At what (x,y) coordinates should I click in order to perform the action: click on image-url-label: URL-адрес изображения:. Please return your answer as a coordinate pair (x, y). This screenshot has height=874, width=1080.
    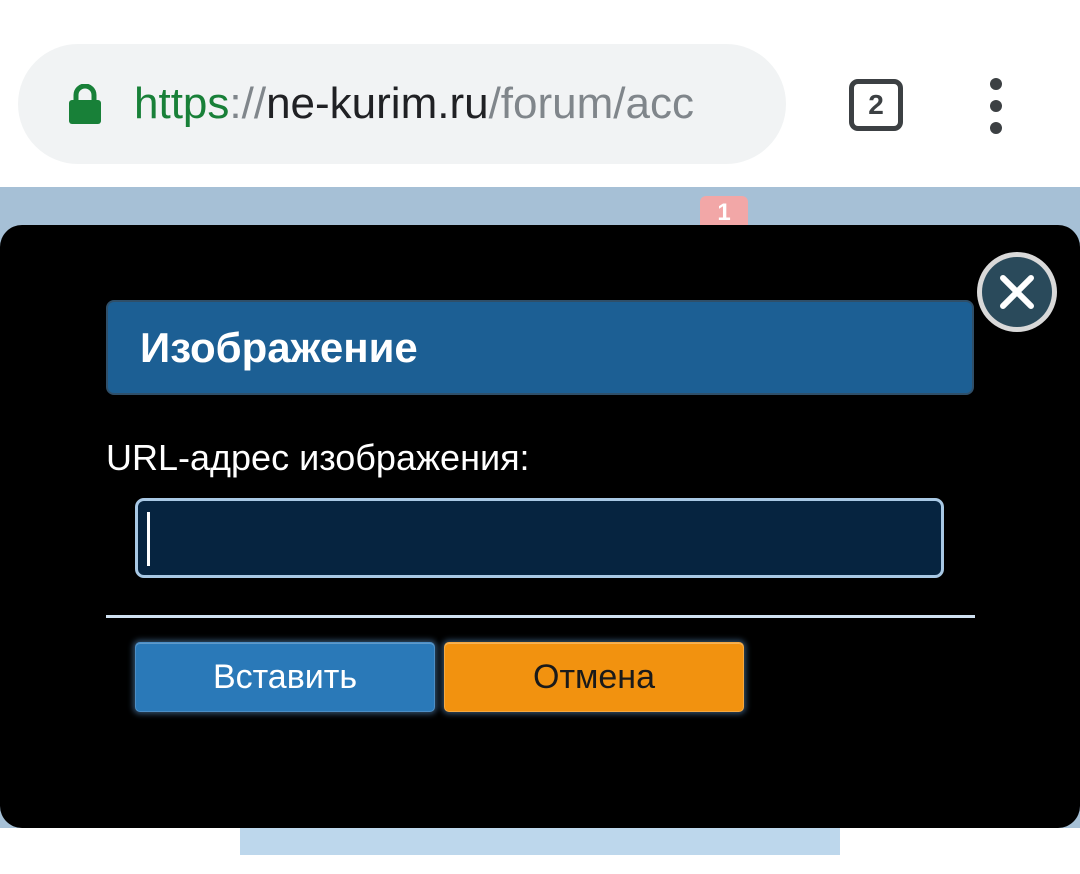
    Looking at the image, I should click on (318, 457).